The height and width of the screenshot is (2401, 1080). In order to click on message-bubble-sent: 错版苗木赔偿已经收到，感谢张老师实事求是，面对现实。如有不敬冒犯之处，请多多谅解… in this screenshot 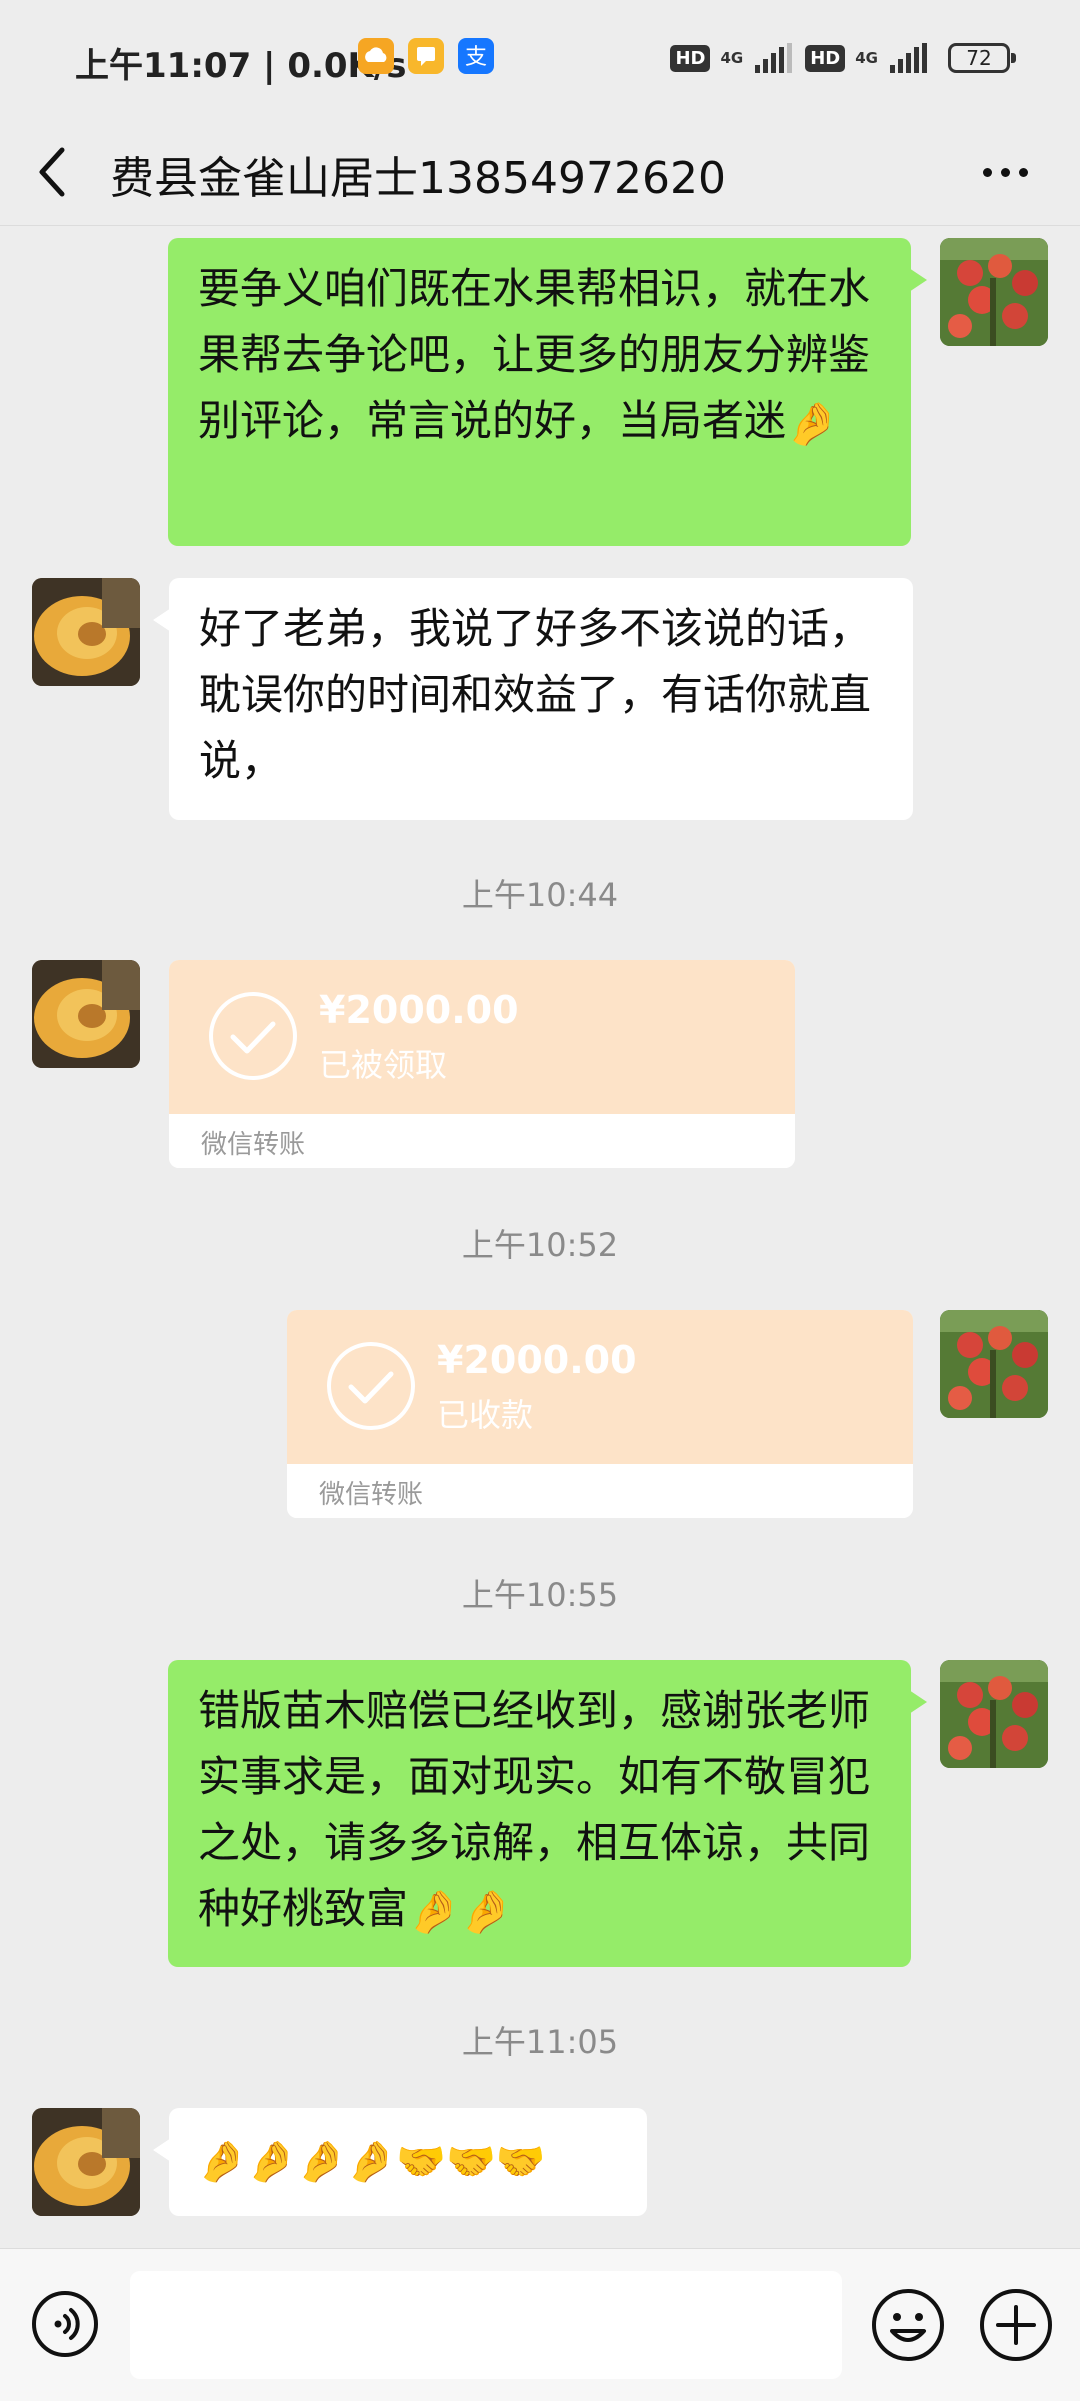, I will do `click(547, 1813)`.